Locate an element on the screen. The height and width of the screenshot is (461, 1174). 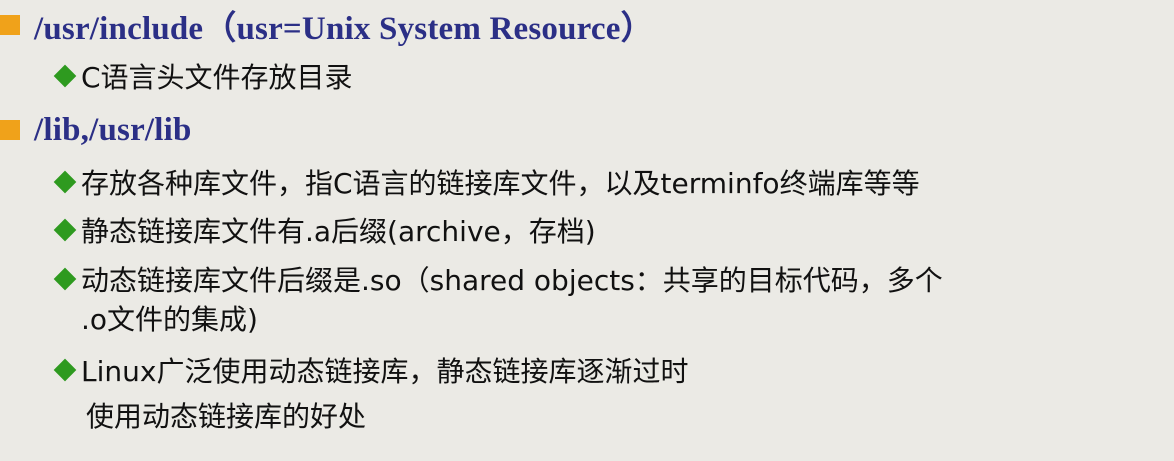
bullet-dynamic-continuation: .o文件的集成) is located at coordinates (169, 319).